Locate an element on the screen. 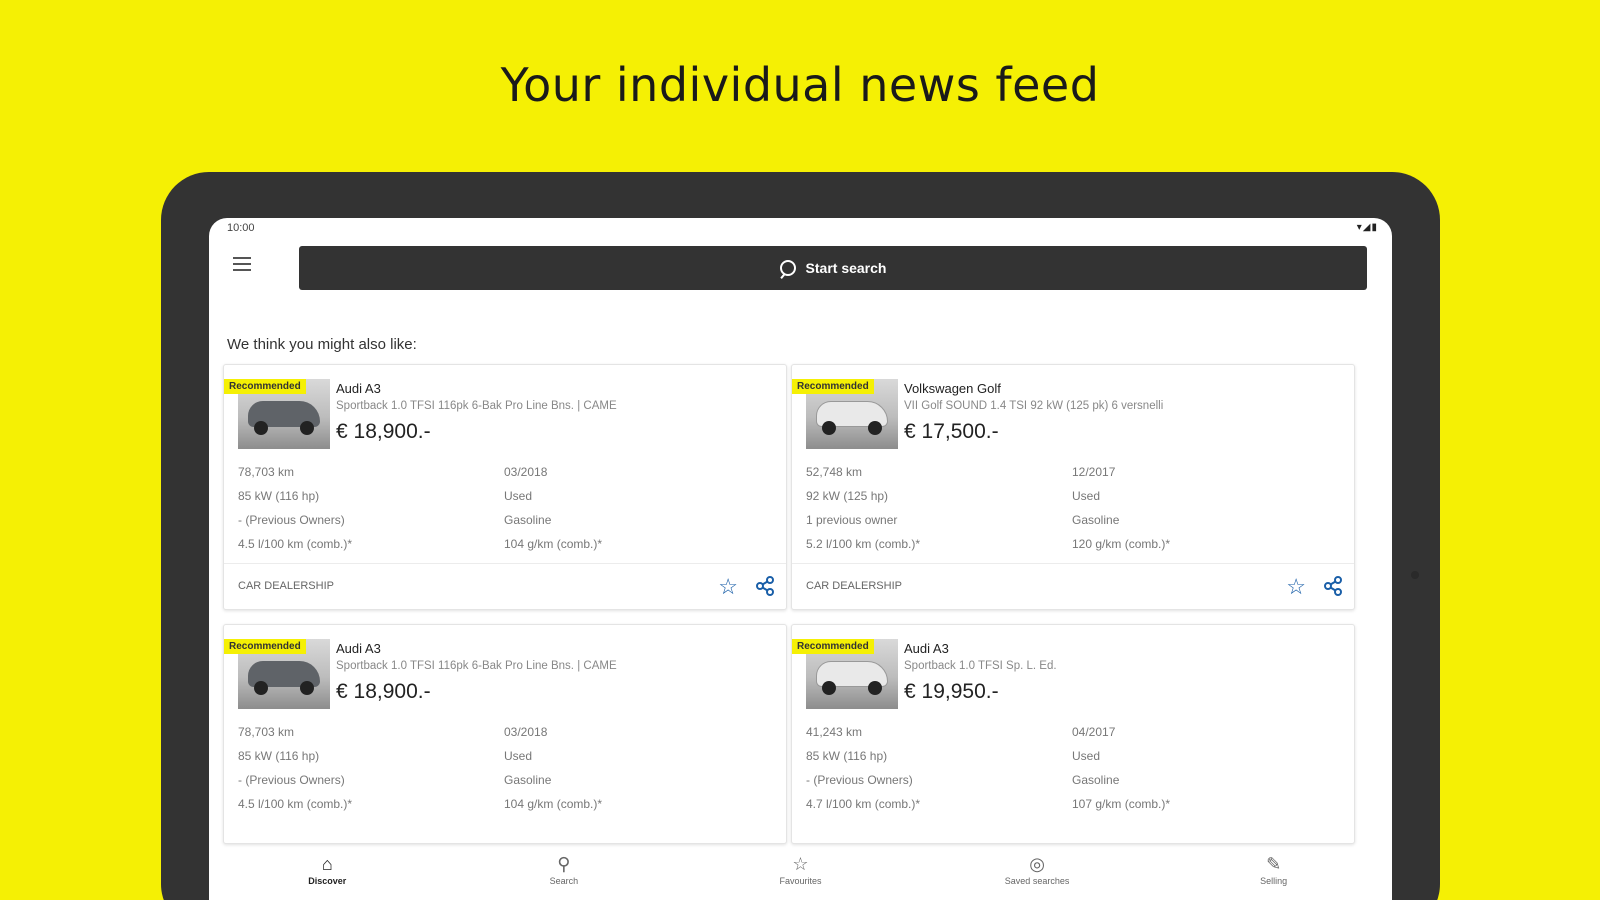  search-icon is located at coordinates (787, 268).